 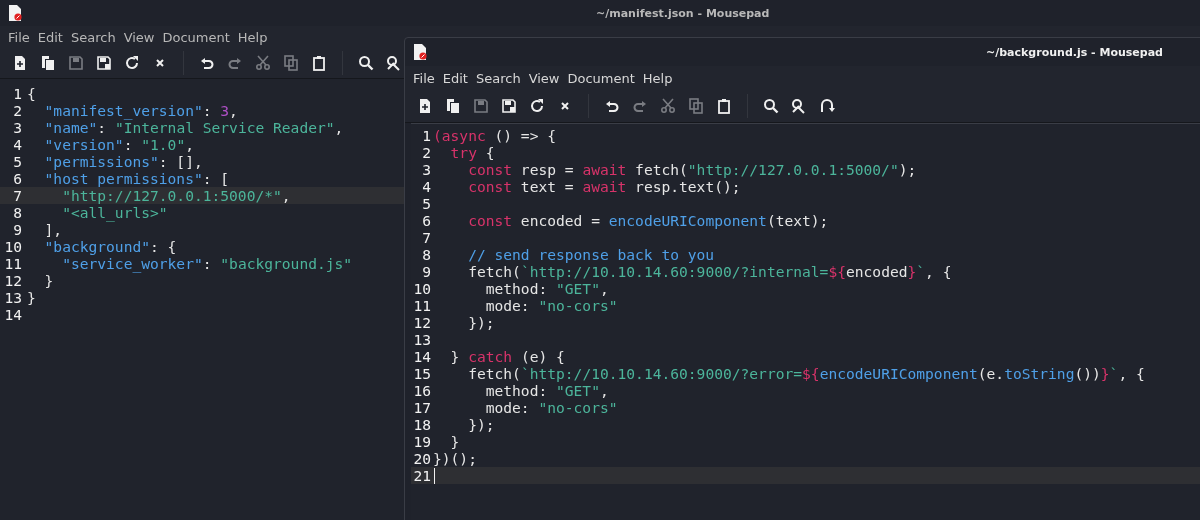 What do you see at coordinates (110, 246) in the screenshot?
I see `code-line: "background": {` at bounding box center [110, 246].